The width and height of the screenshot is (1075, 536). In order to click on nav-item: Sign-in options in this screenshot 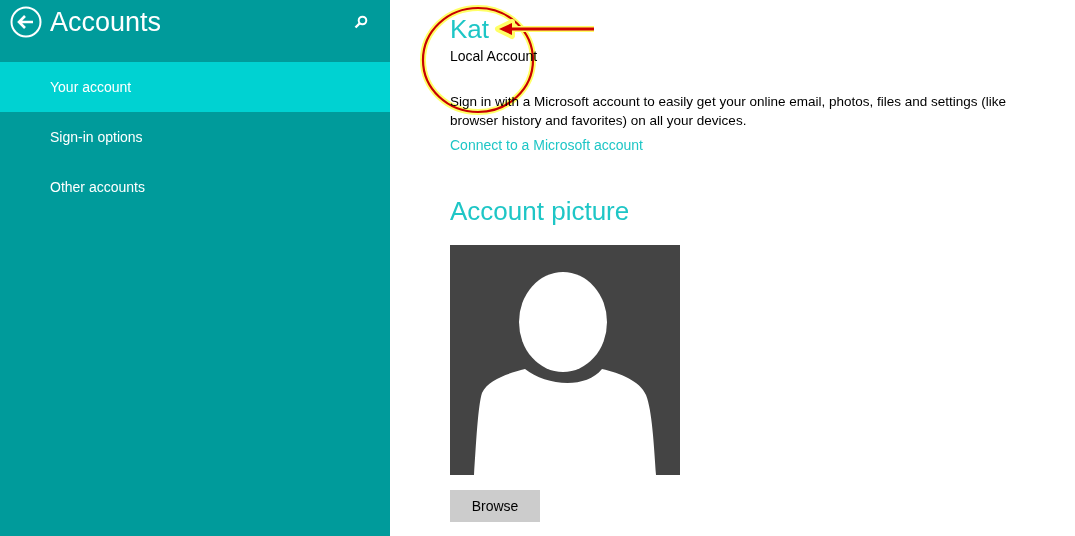, I will do `click(195, 137)`.